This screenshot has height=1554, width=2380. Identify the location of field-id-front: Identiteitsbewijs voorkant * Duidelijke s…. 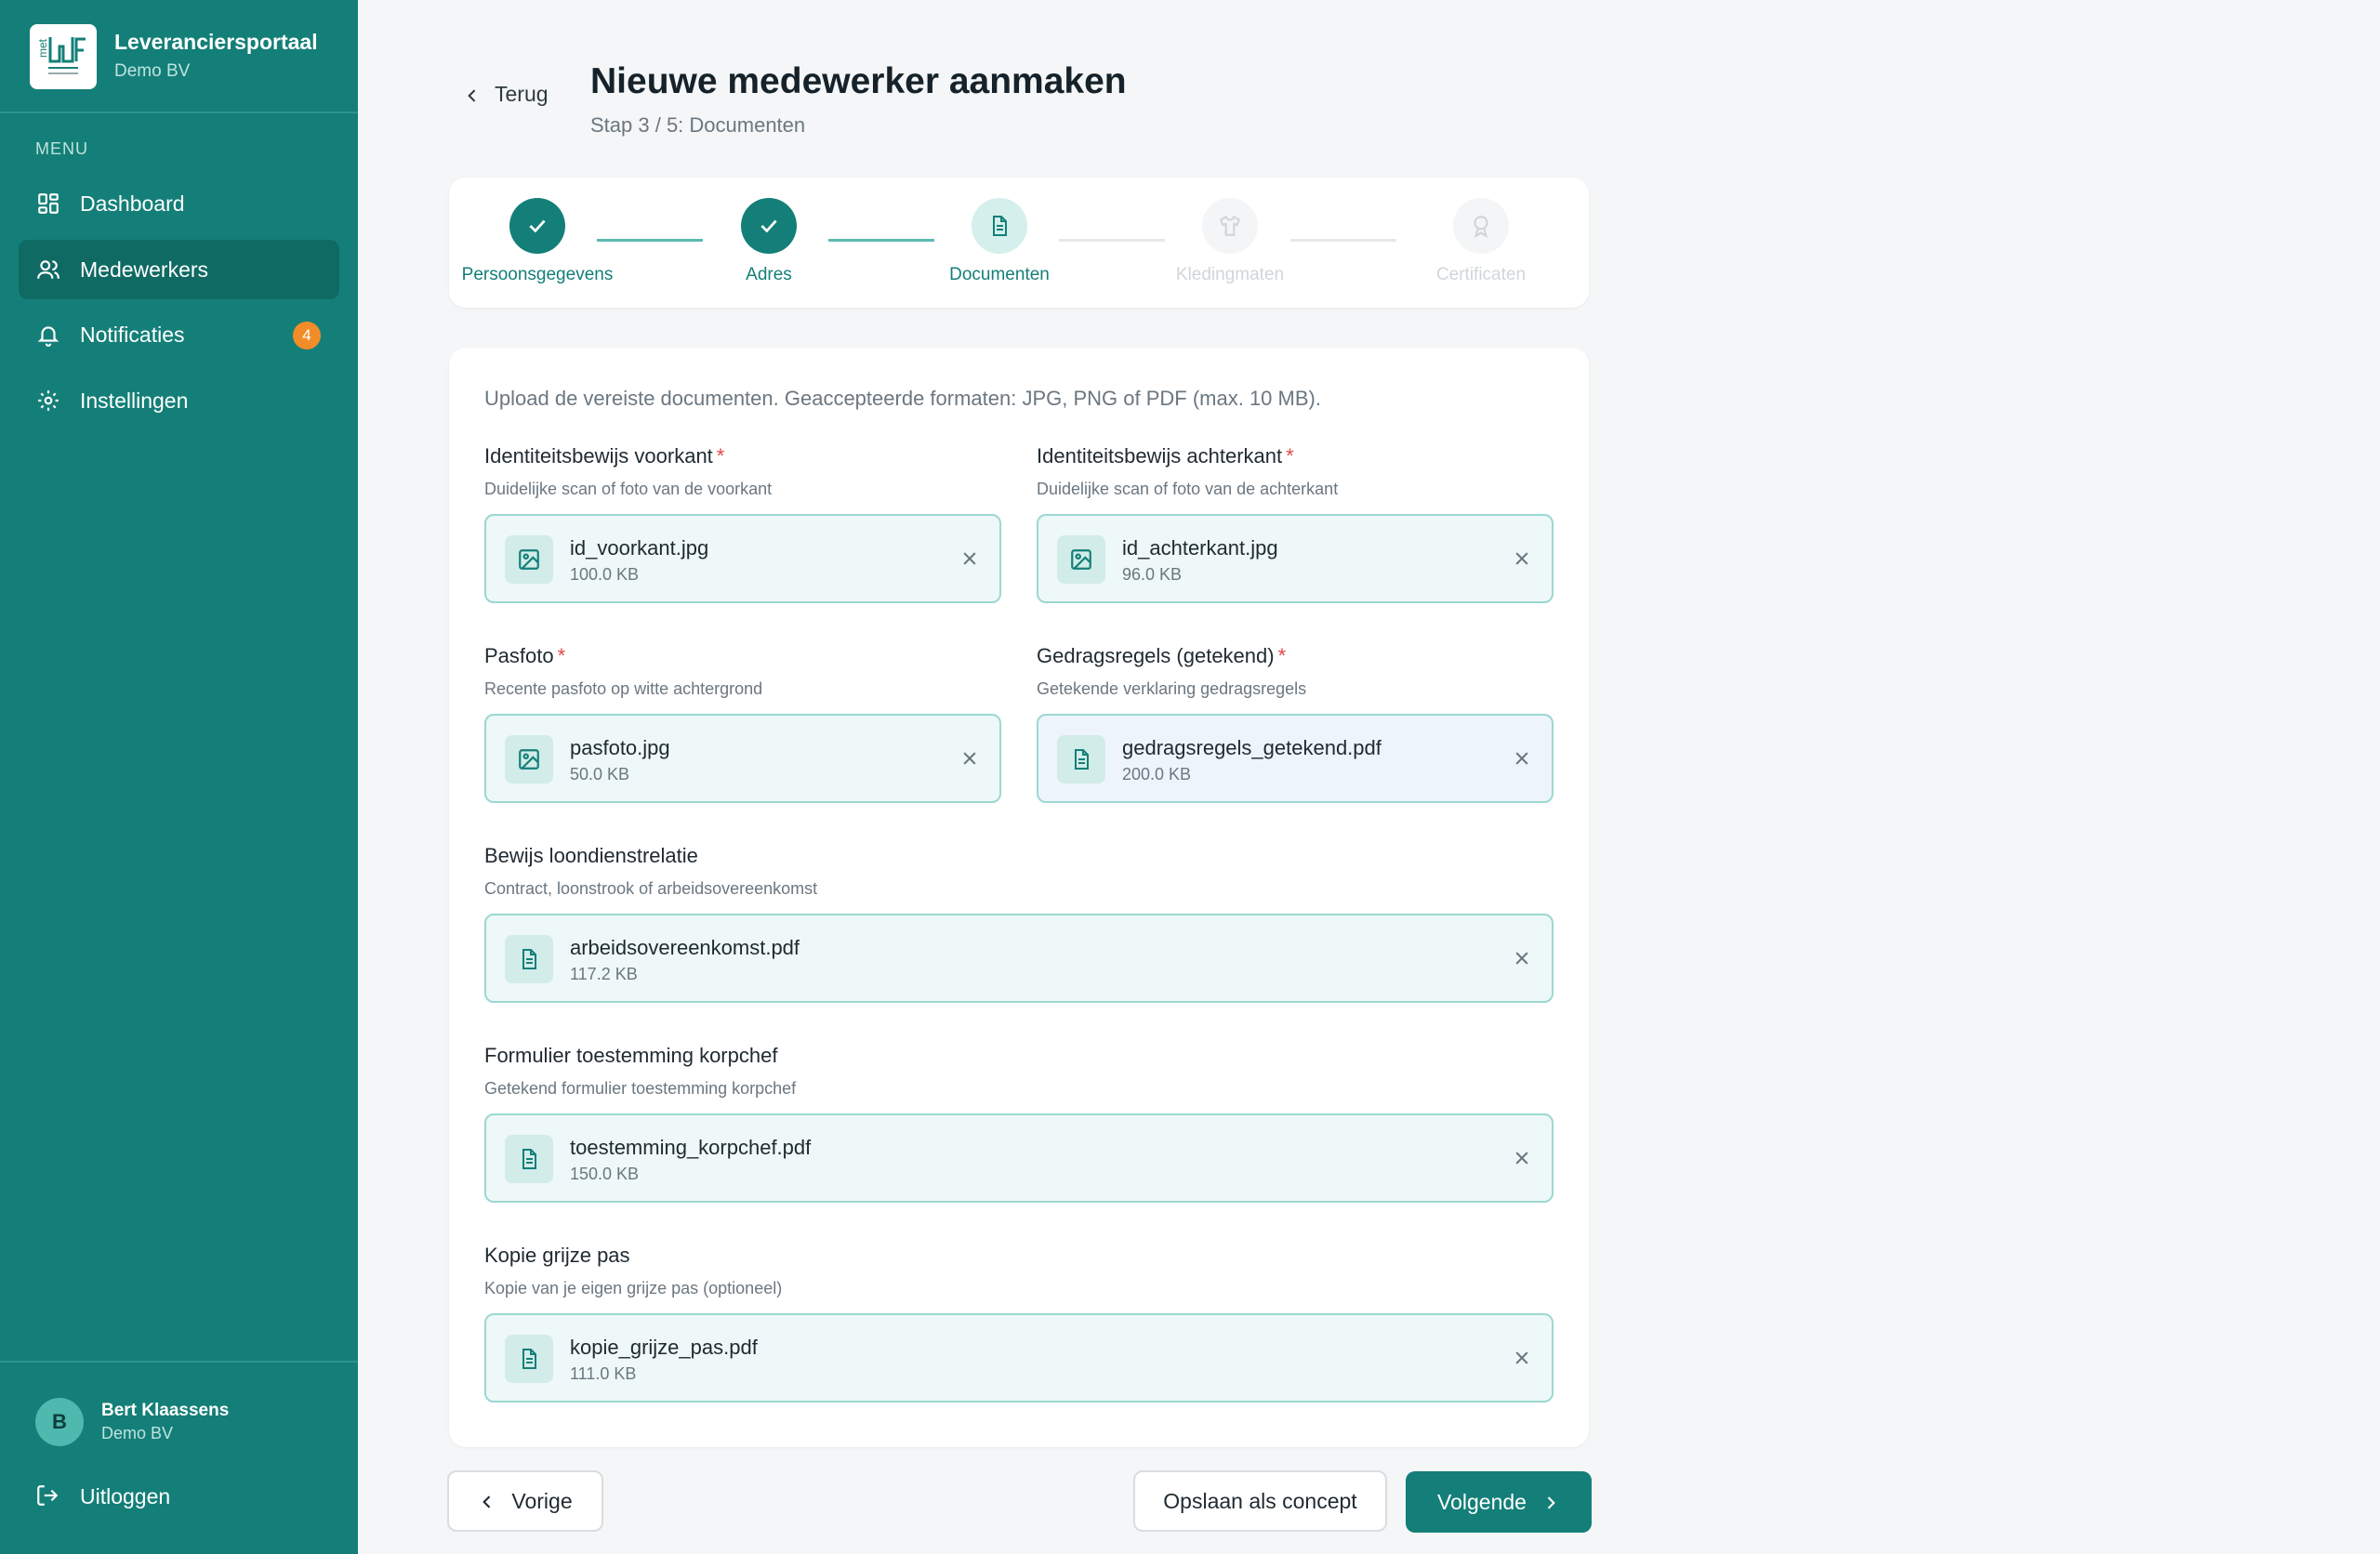
(742, 523).